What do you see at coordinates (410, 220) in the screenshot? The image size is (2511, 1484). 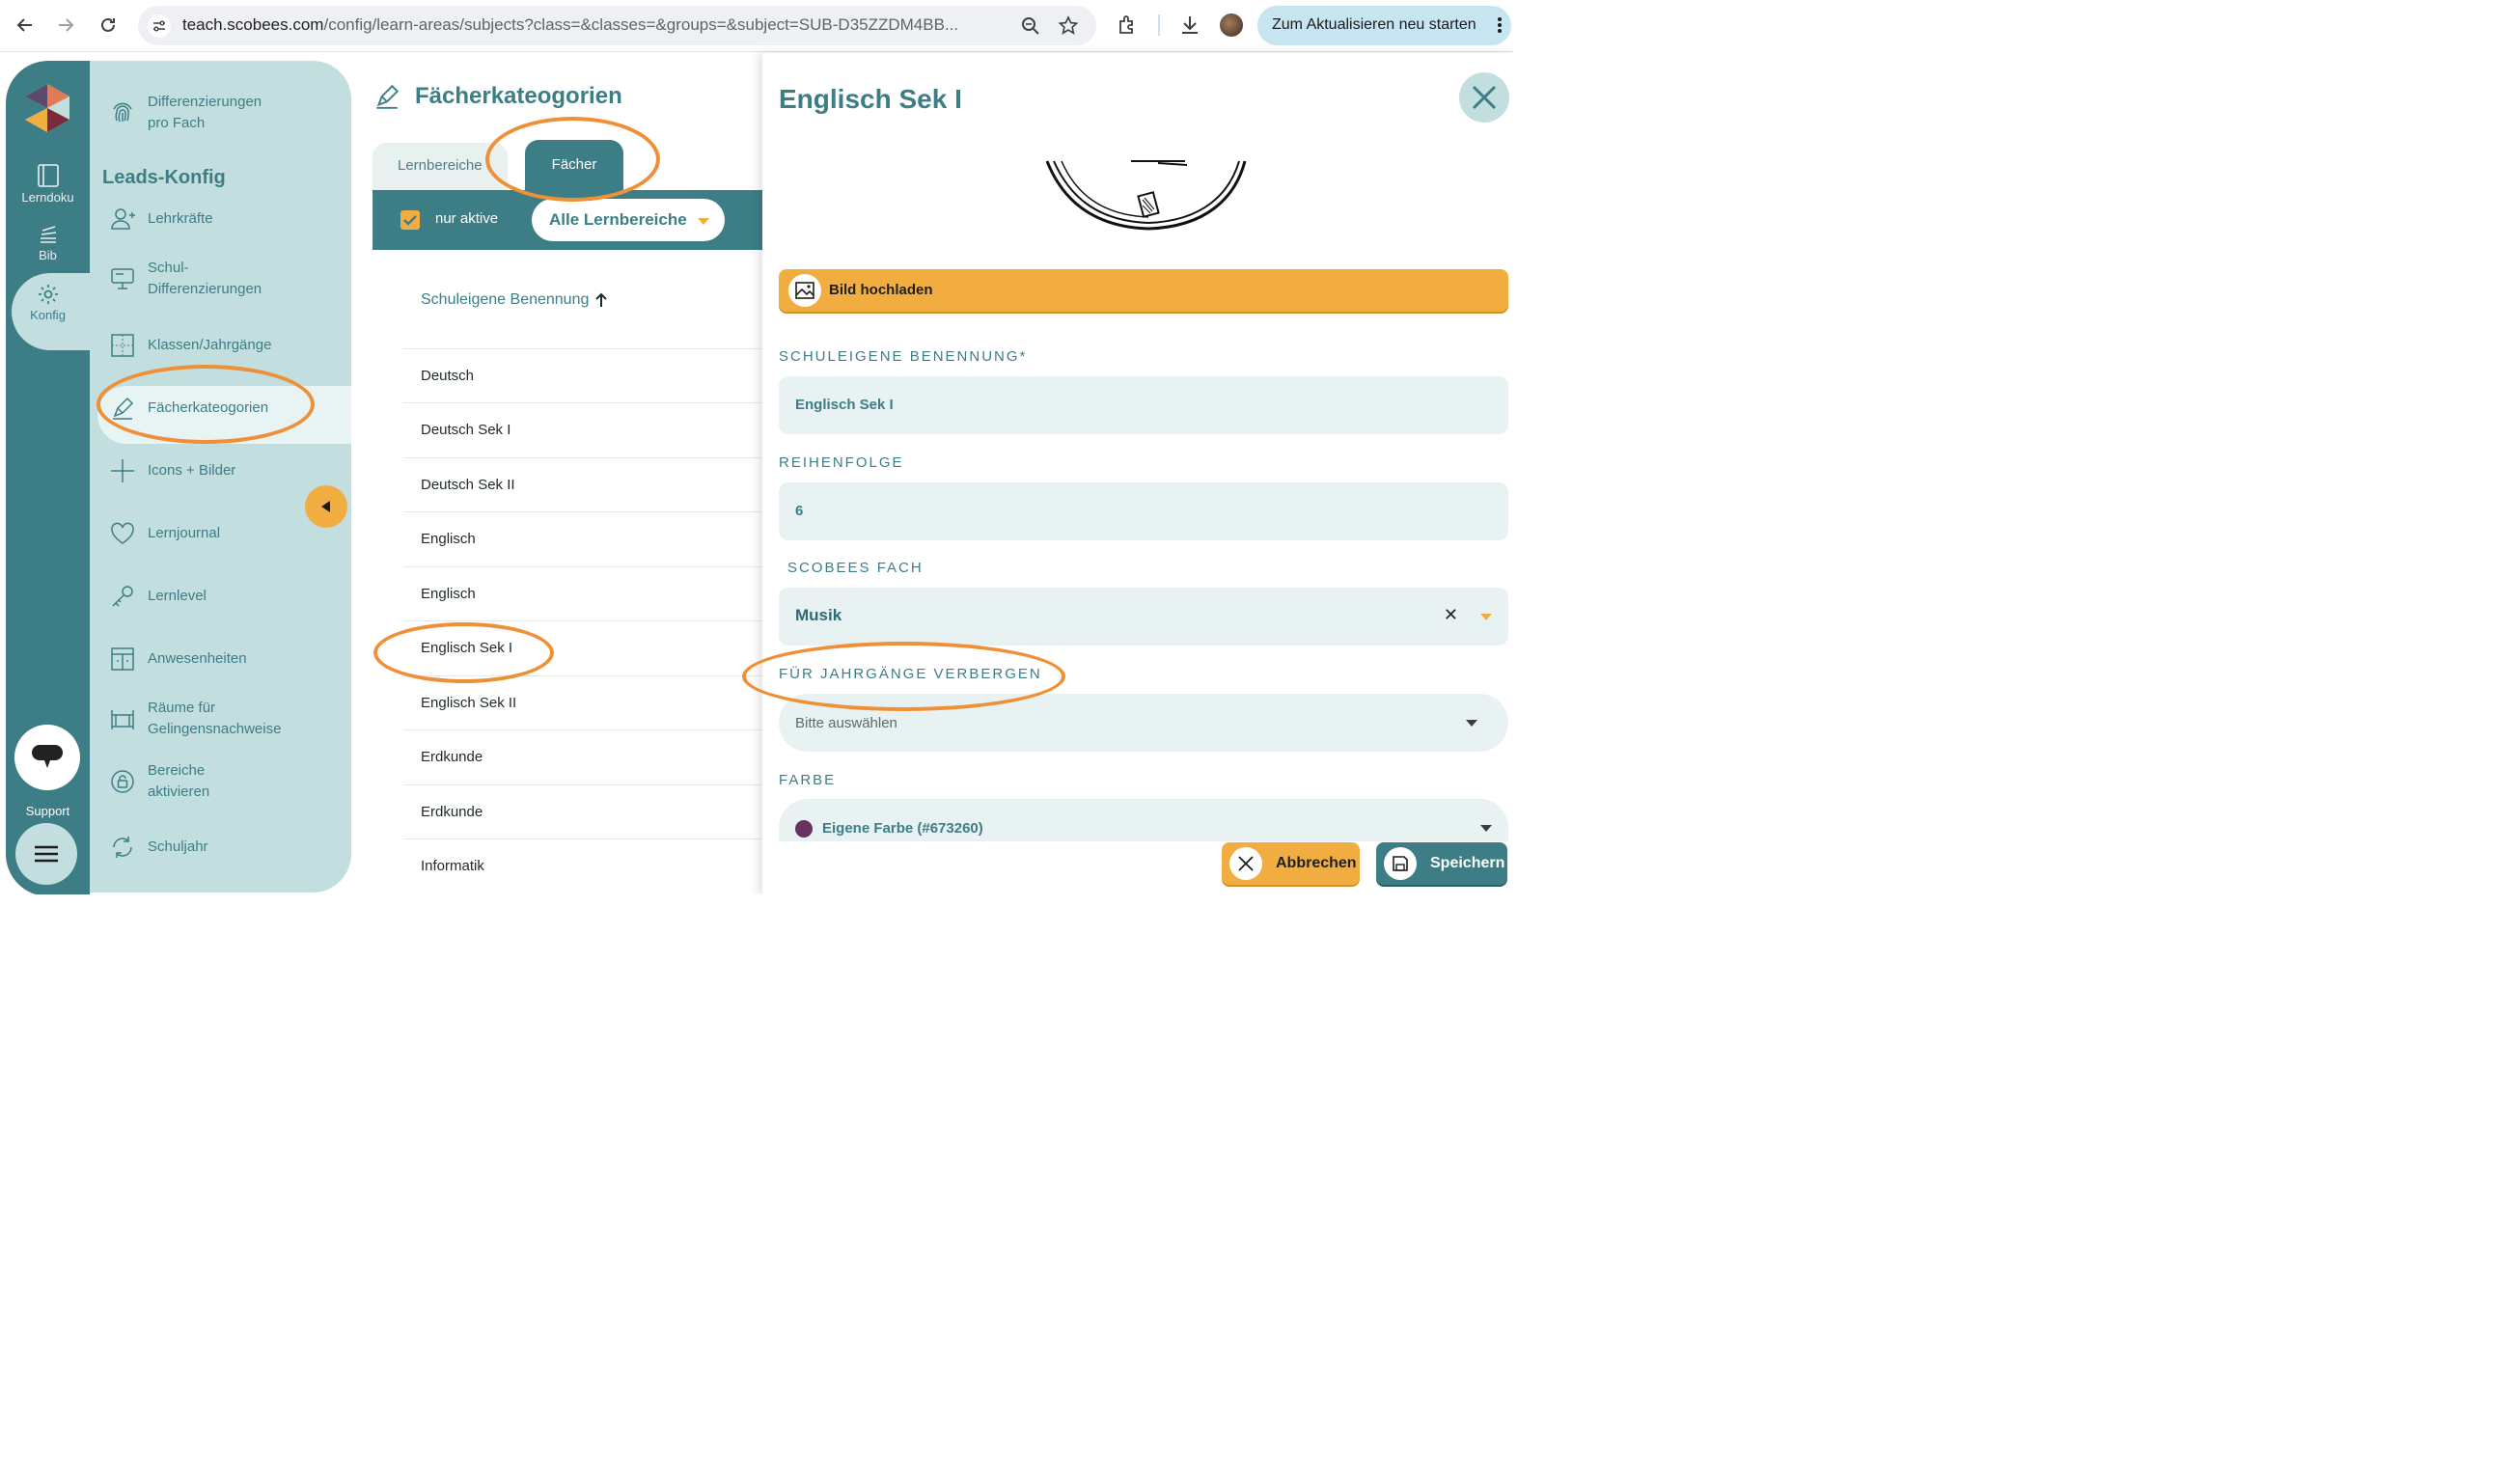 I see `only-active-checkbox` at bounding box center [410, 220].